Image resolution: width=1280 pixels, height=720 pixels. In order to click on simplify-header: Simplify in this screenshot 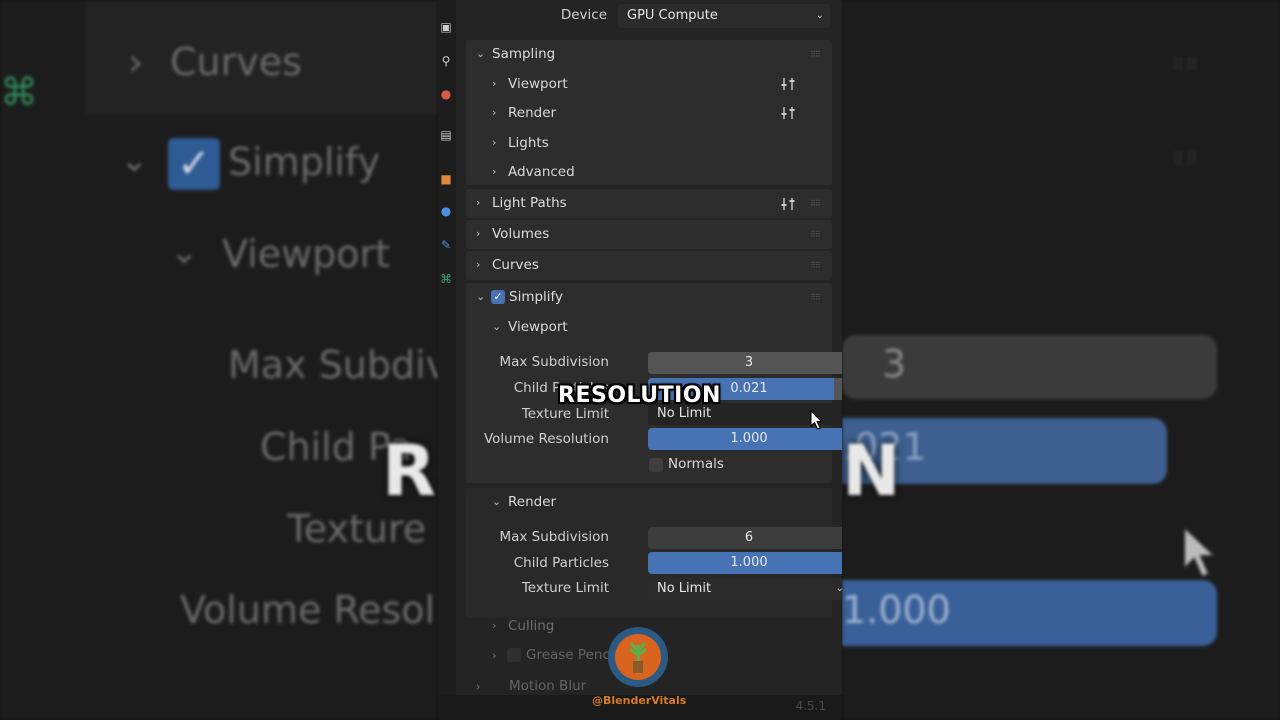, I will do `click(536, 297)`.